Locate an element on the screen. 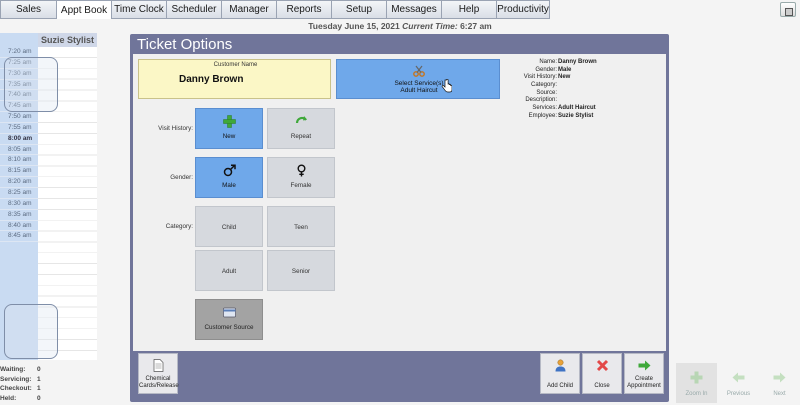 The width and height of the screenshot is (800, 405). hand-cursor-icon is located at coordinates (447, 86).